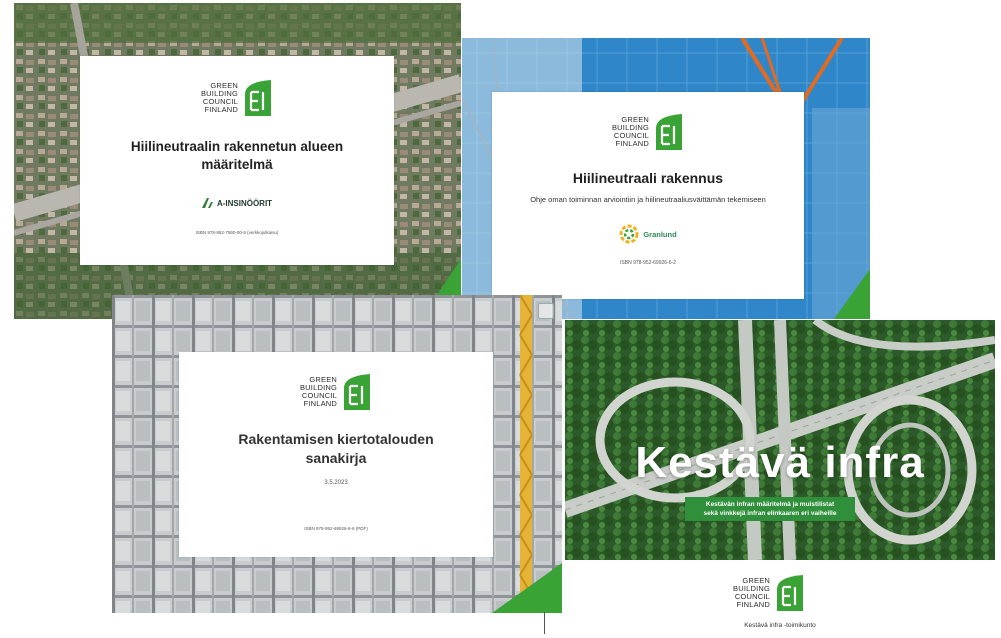 The image size is (1001, 638). Describe the element at coordinates (207, 203) in the screenshot. I see `a-insinoorit-icon` at that location.